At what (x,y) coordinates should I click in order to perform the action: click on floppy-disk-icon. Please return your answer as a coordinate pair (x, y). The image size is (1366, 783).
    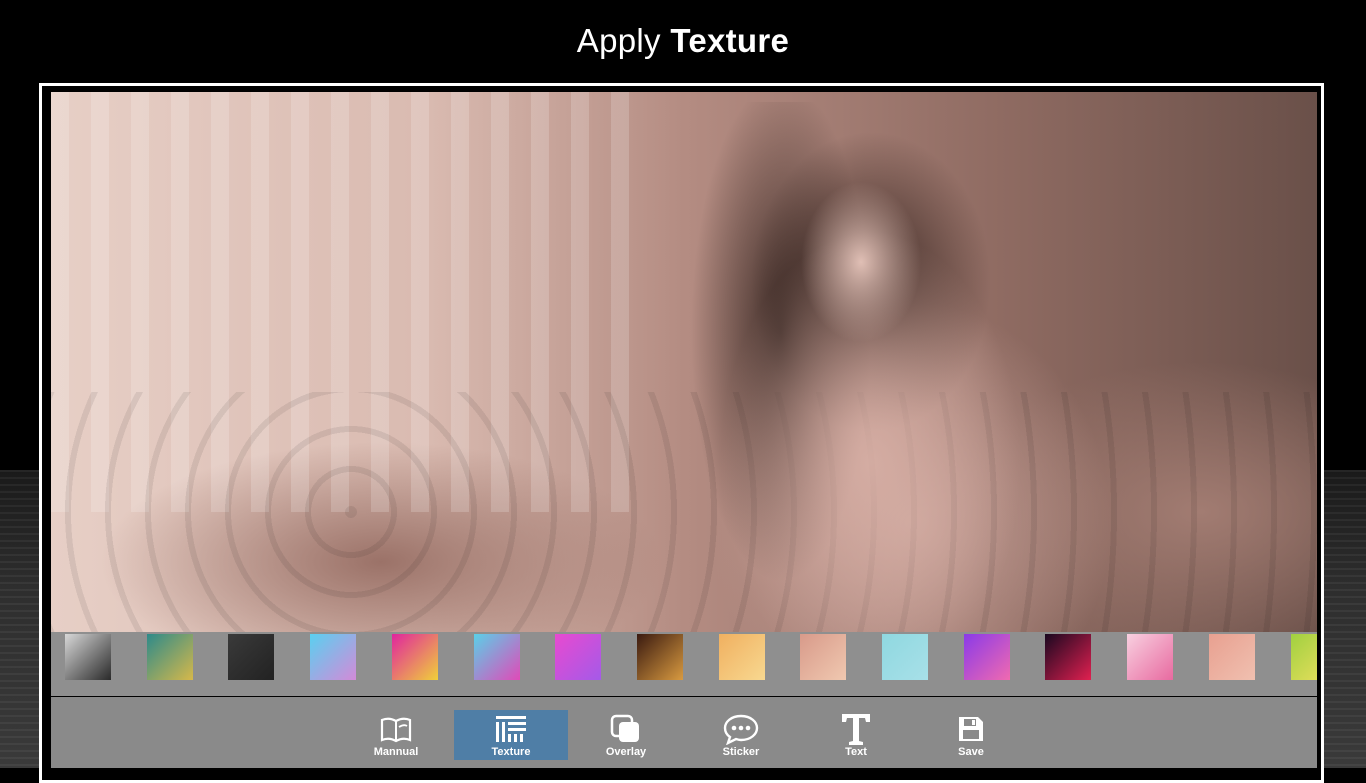
    Looking at the image, I should click on (971, 729).